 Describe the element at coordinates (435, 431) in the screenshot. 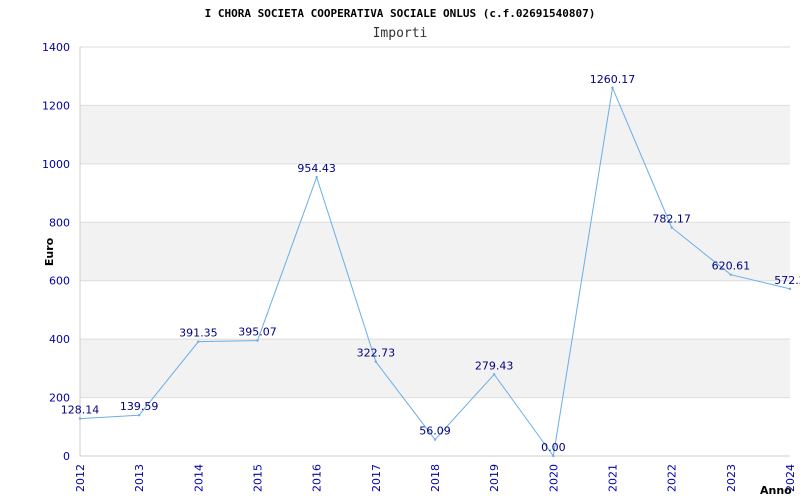

I see `data-label: 56.09` at that location.